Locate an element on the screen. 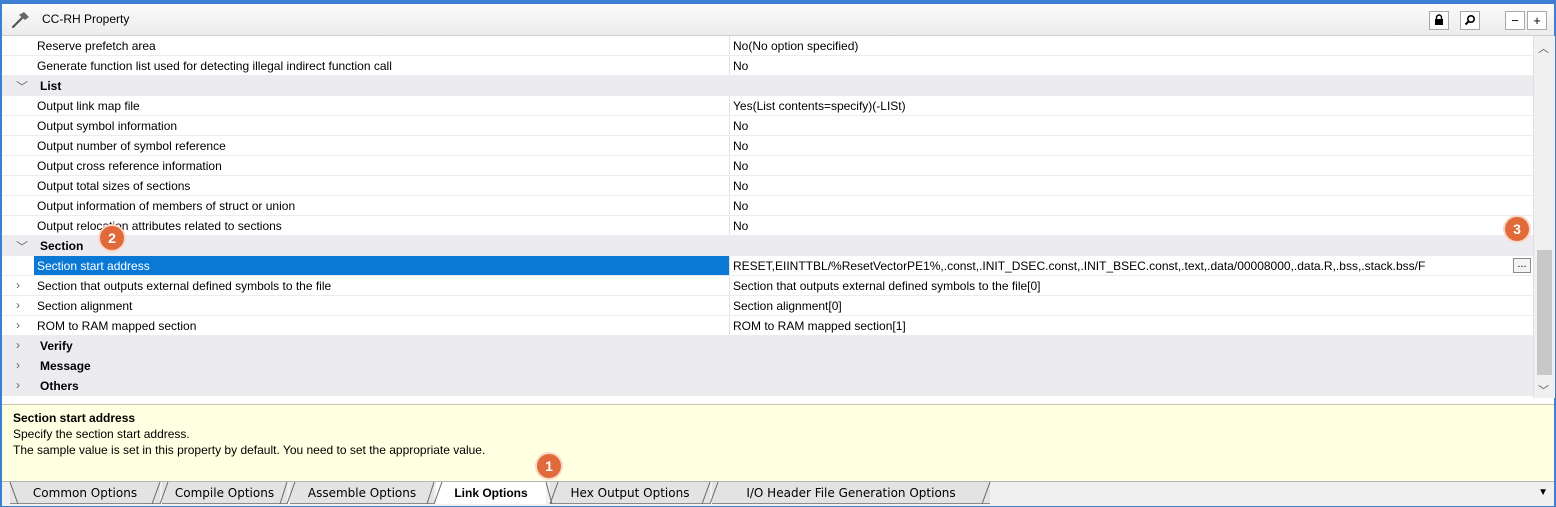  property-row: Output total sizes of sections No is located at coordinates (767, 186).